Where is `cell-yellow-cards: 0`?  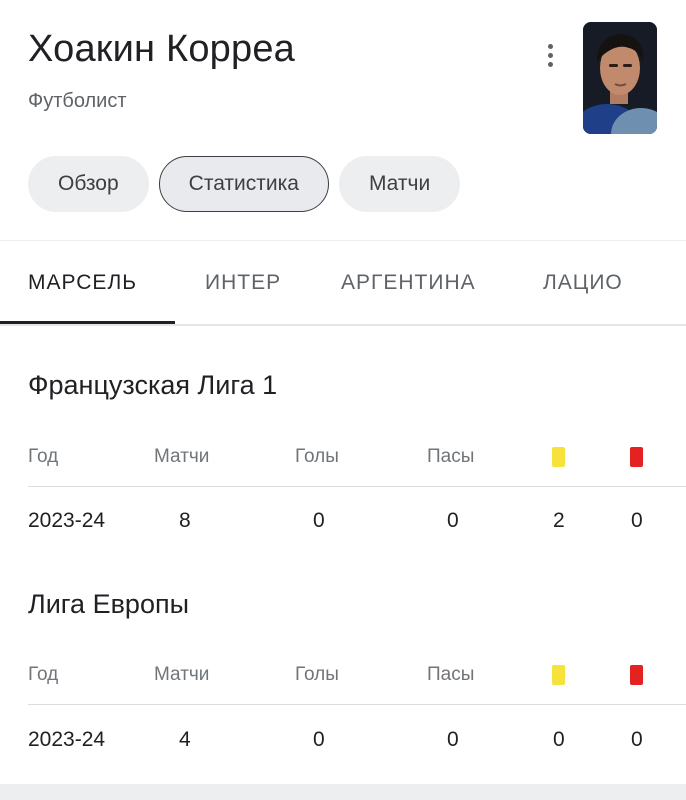 cell-yellow-cards: 0 is located at coordinates (559, 739).